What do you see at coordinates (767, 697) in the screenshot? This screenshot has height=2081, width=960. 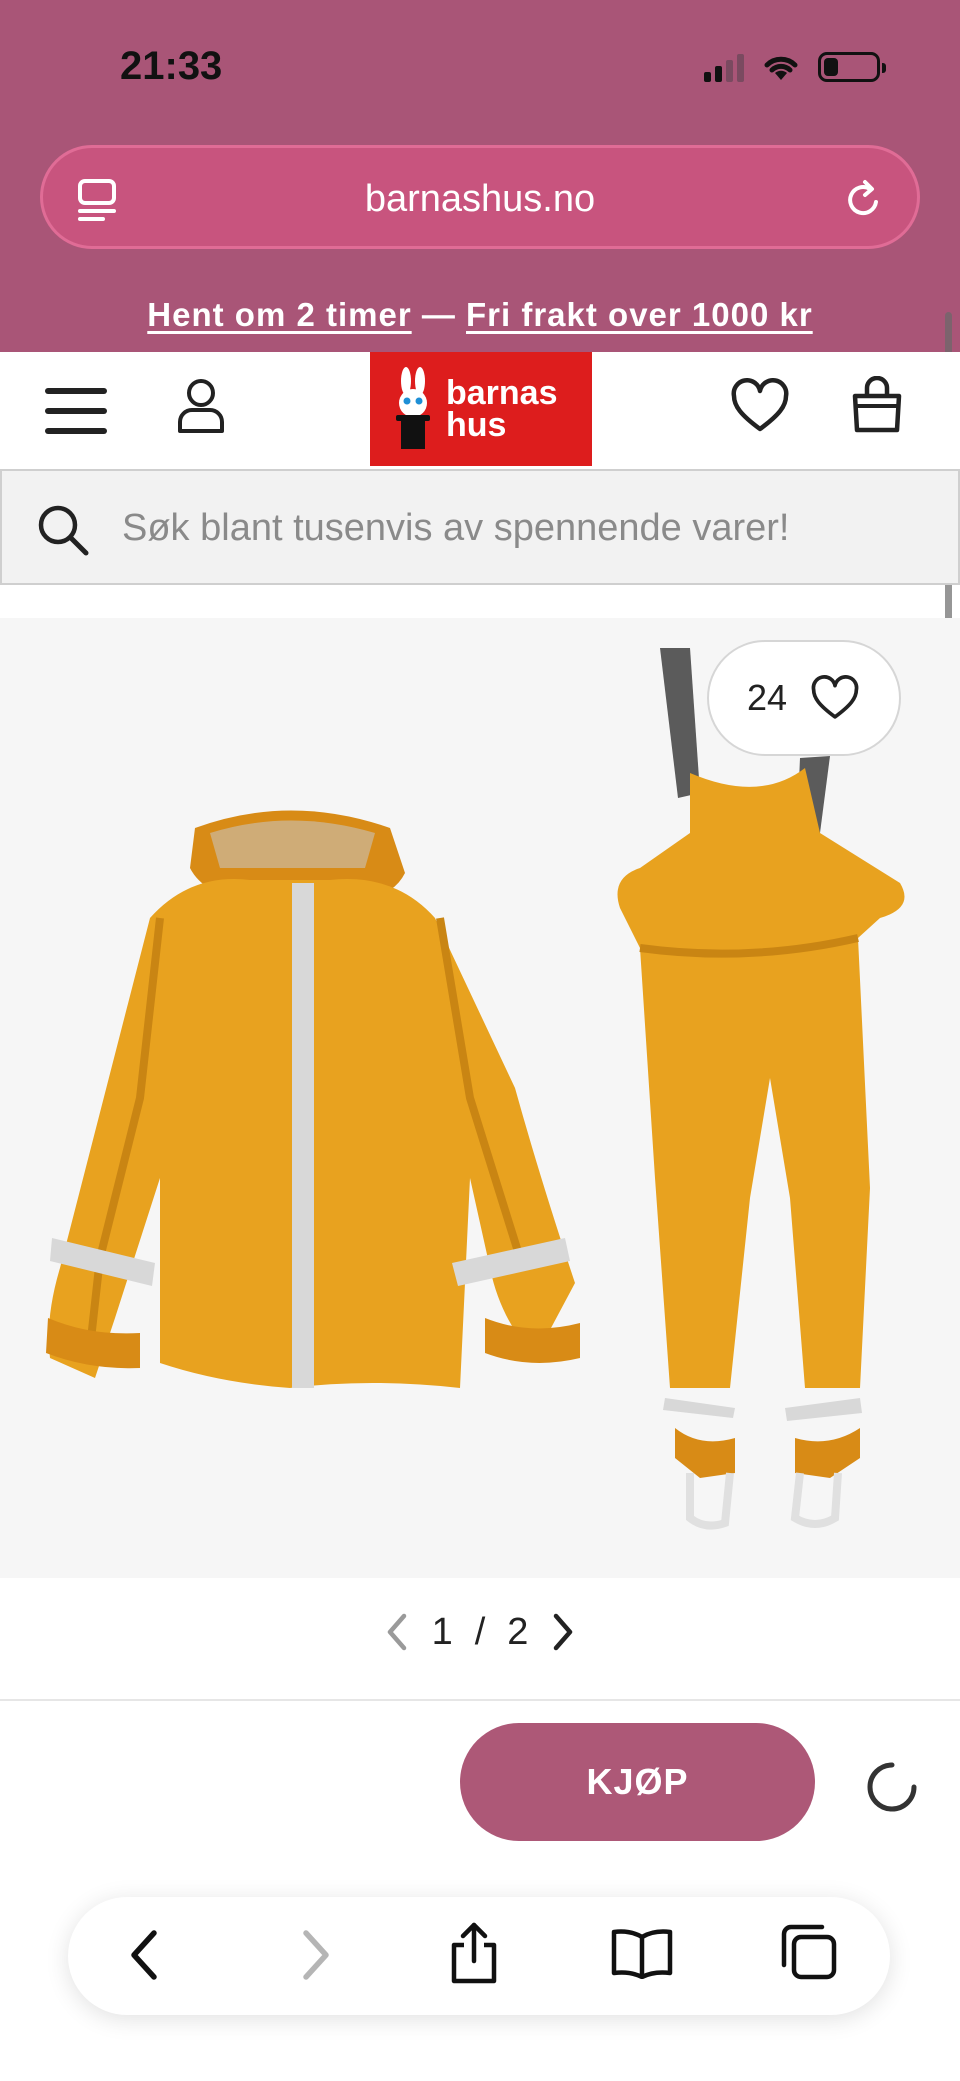 I see `favorite-count: 24` at bounding box center [767, 697].